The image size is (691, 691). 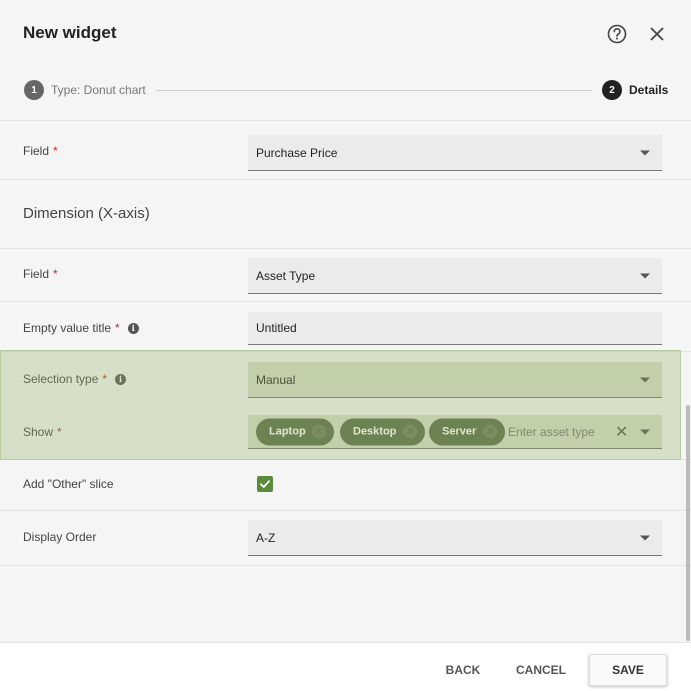 I want to click on scrollbar, so click(x=688, y=523).